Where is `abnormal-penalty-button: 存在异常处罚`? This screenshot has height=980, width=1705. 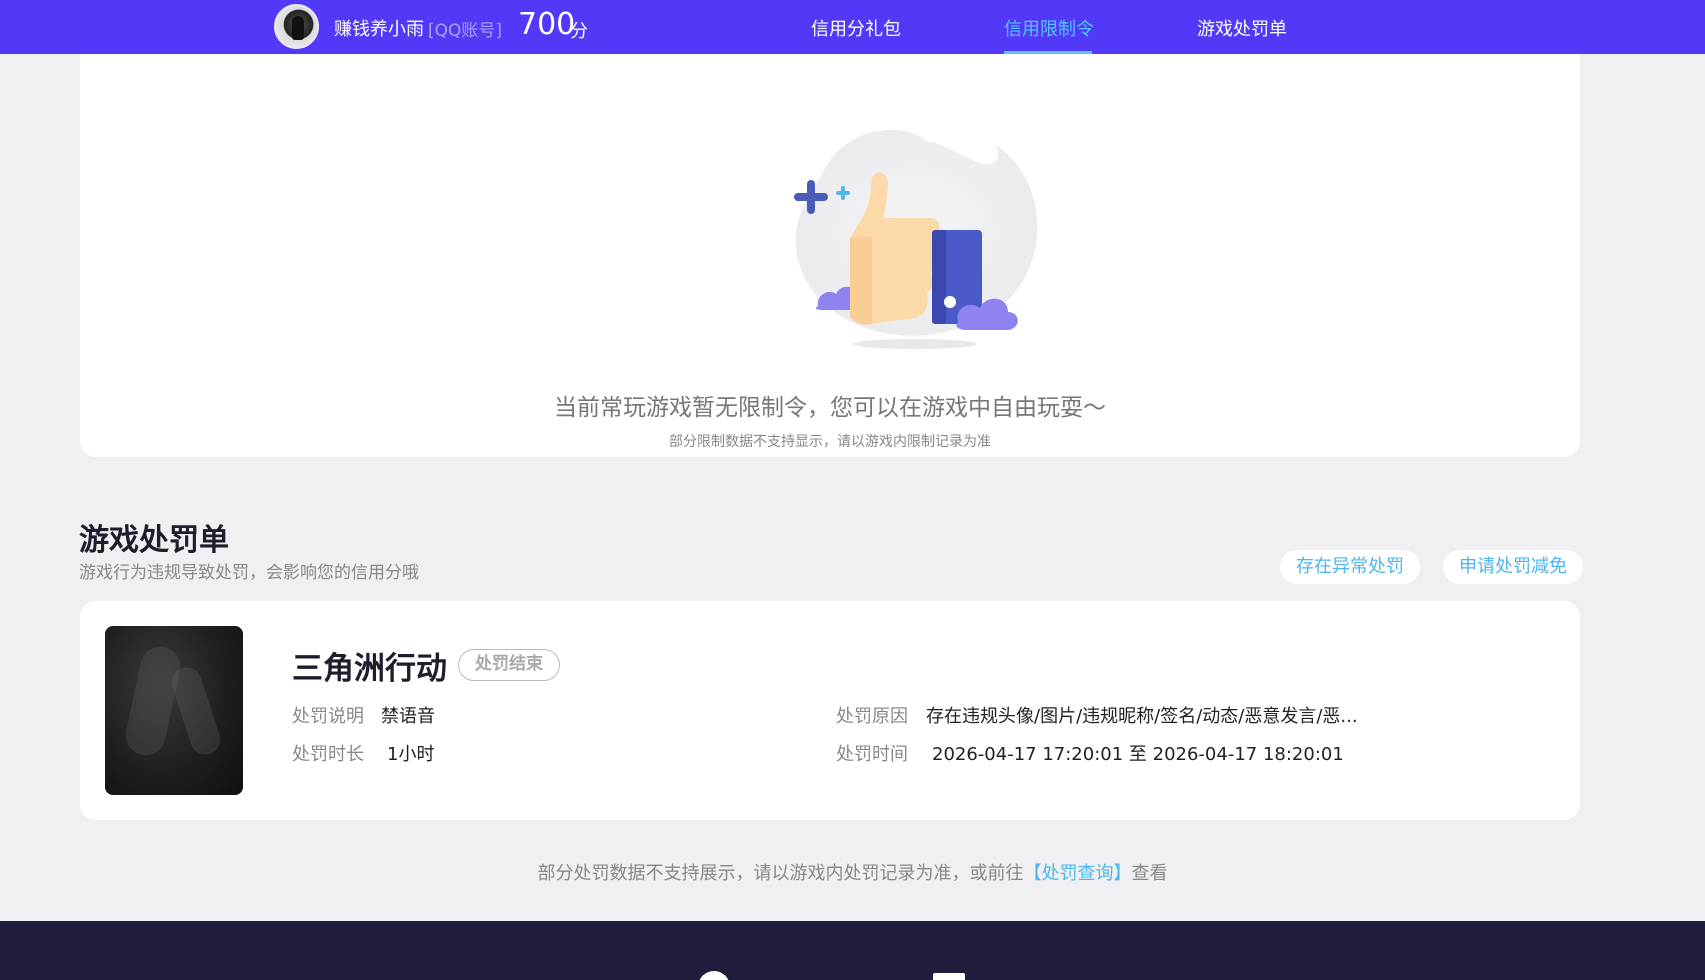 abnormal-penalty-button: 存在异常处罚 is located at coordinates (1350, 567).